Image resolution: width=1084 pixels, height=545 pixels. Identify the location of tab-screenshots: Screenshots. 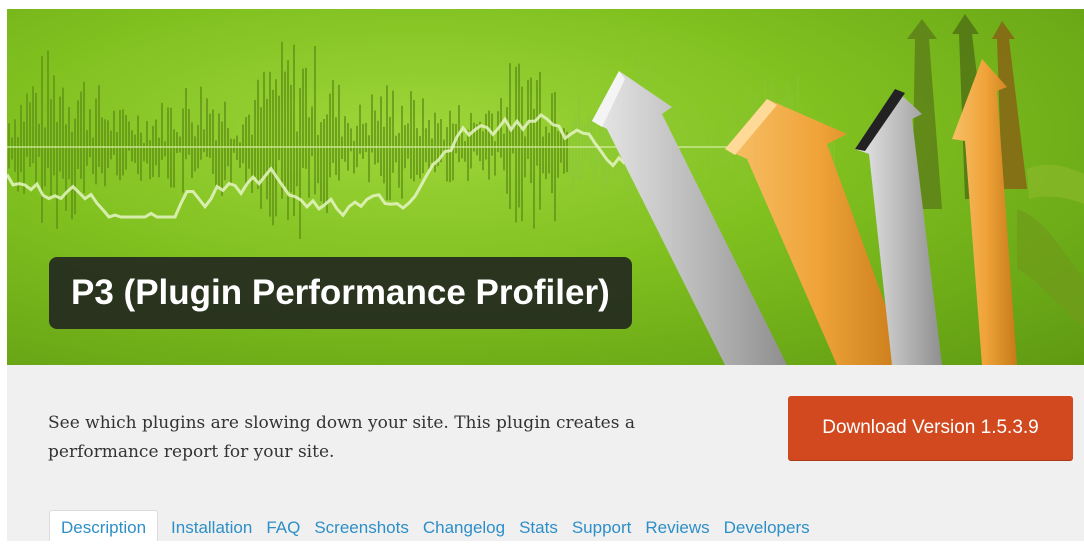
(361, 526).